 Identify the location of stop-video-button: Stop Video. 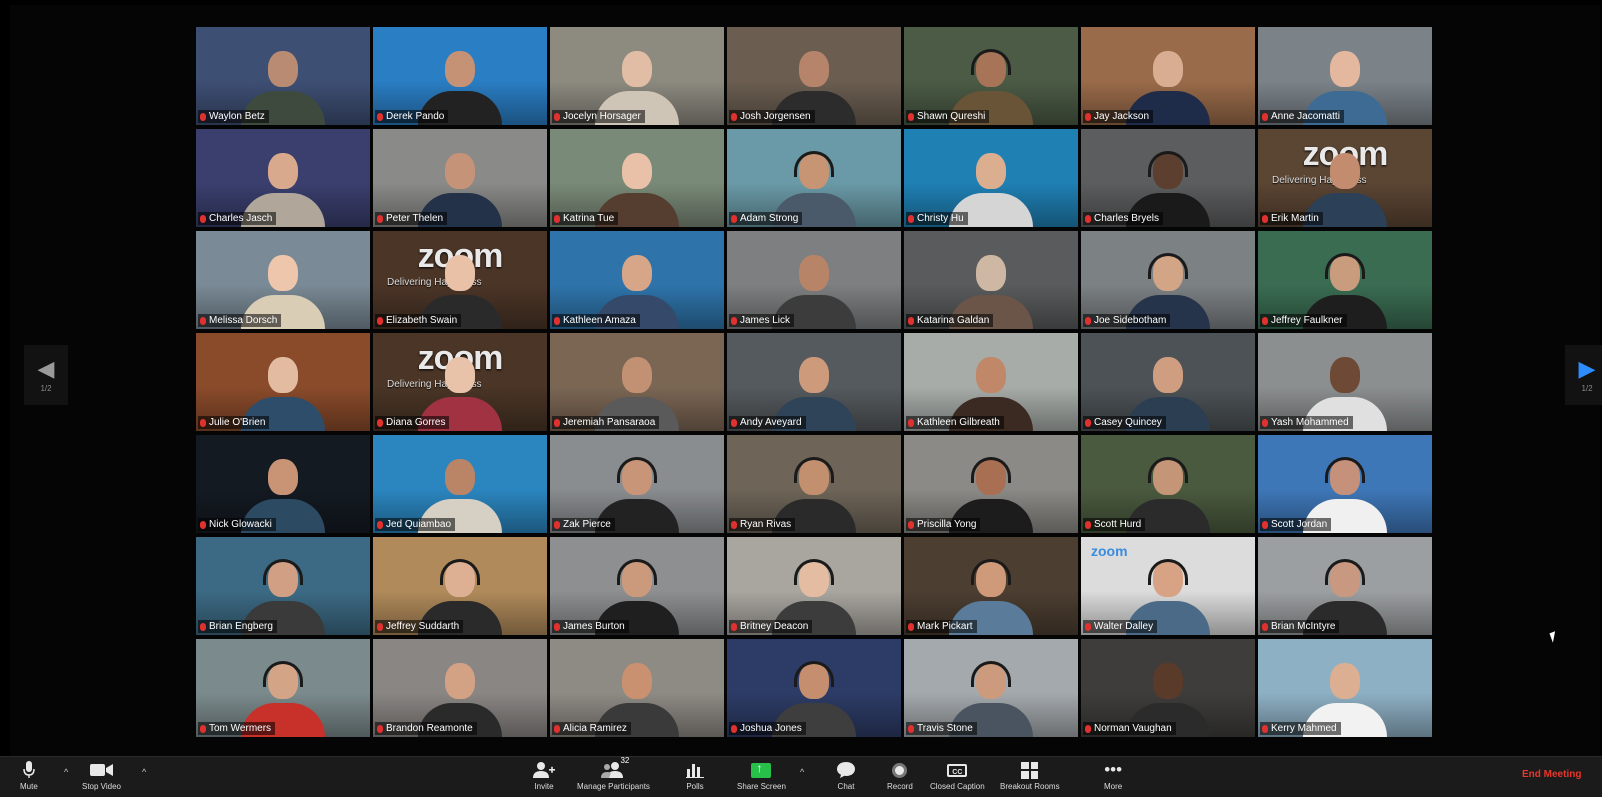
(101, 775).